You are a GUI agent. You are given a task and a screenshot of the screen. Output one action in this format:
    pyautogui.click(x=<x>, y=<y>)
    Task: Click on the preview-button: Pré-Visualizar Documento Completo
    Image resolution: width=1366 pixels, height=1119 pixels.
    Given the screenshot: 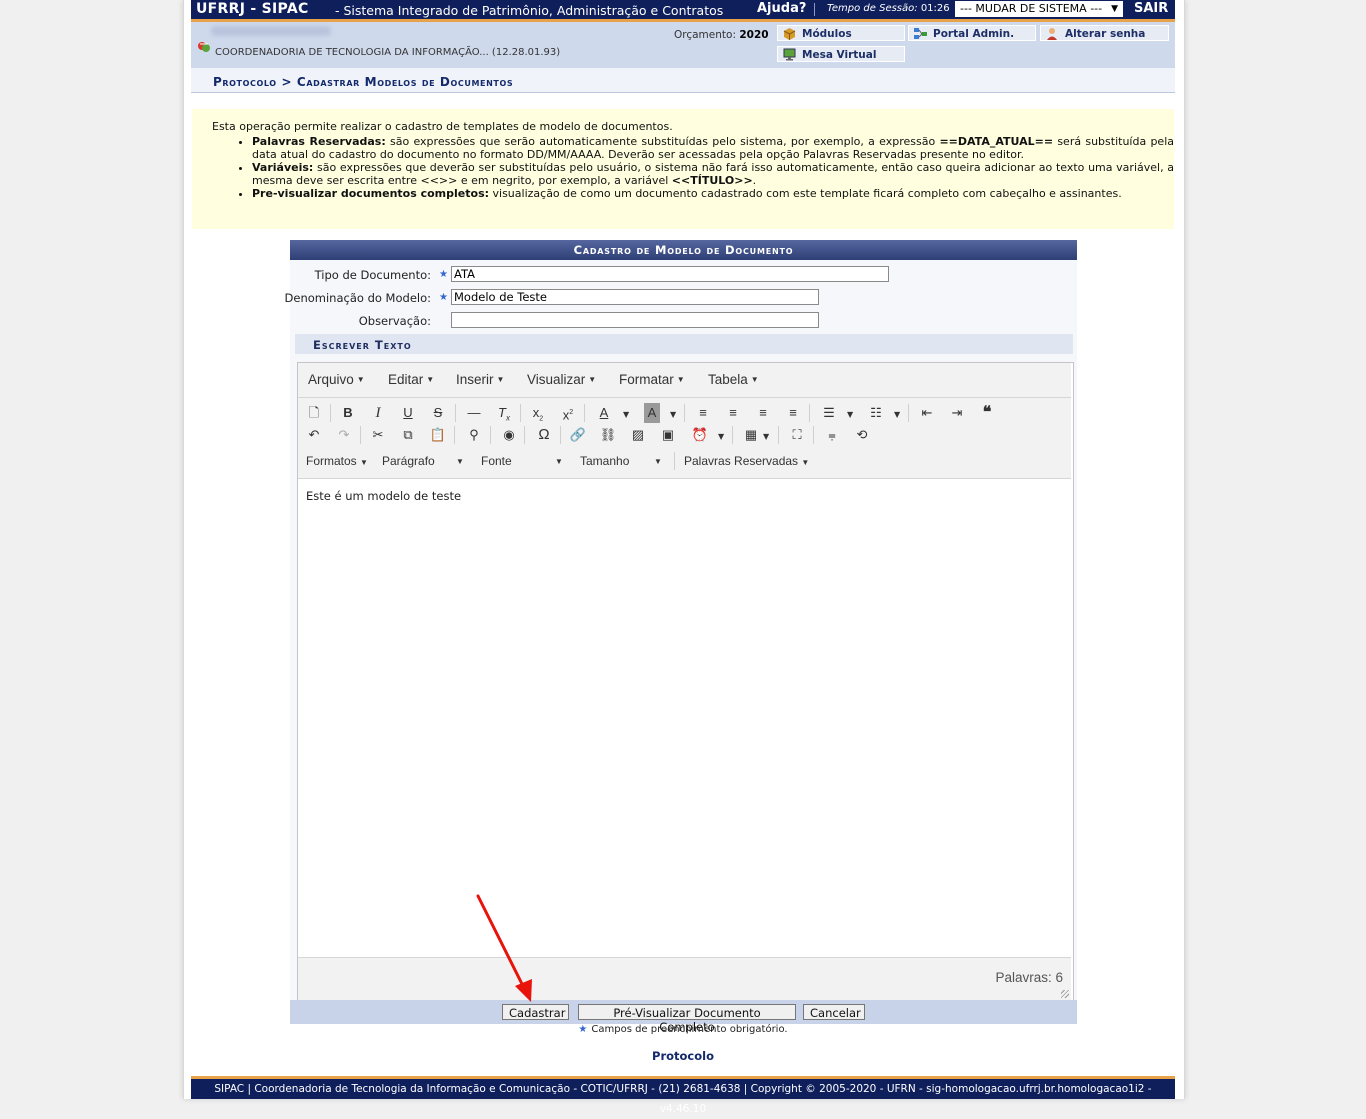 What is the action you would take?
    pyautogui.click(x=687, y=1019)
    